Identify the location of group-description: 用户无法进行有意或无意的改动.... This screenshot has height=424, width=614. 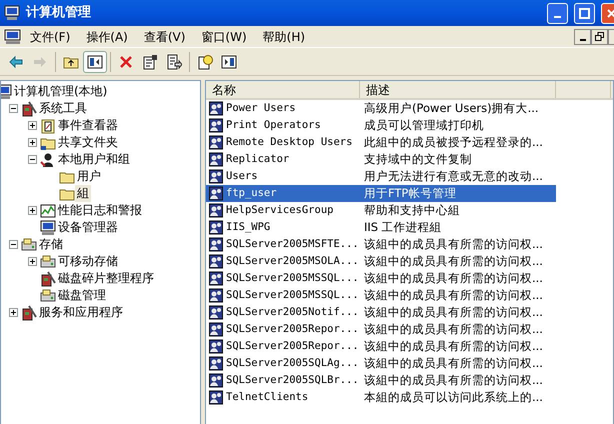
(453, 176).